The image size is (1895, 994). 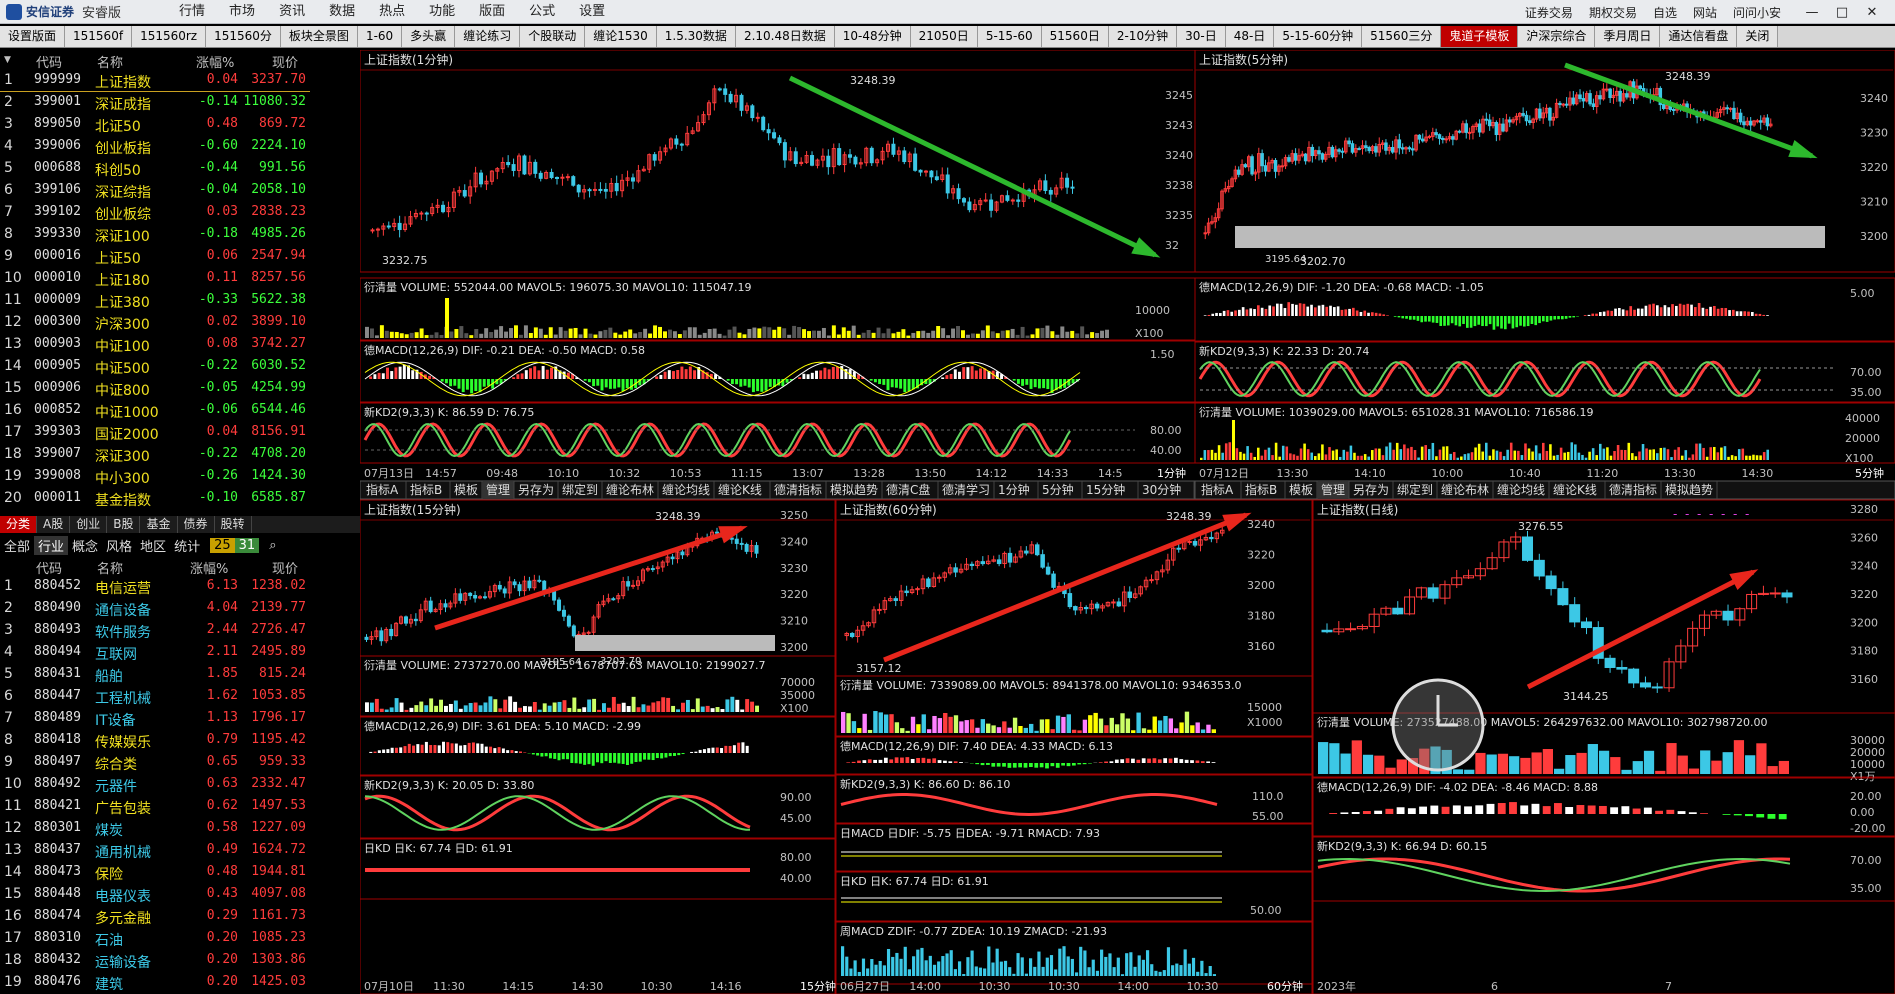 I want to click on tab-17: 30-日, so click(x=1201, y=36).